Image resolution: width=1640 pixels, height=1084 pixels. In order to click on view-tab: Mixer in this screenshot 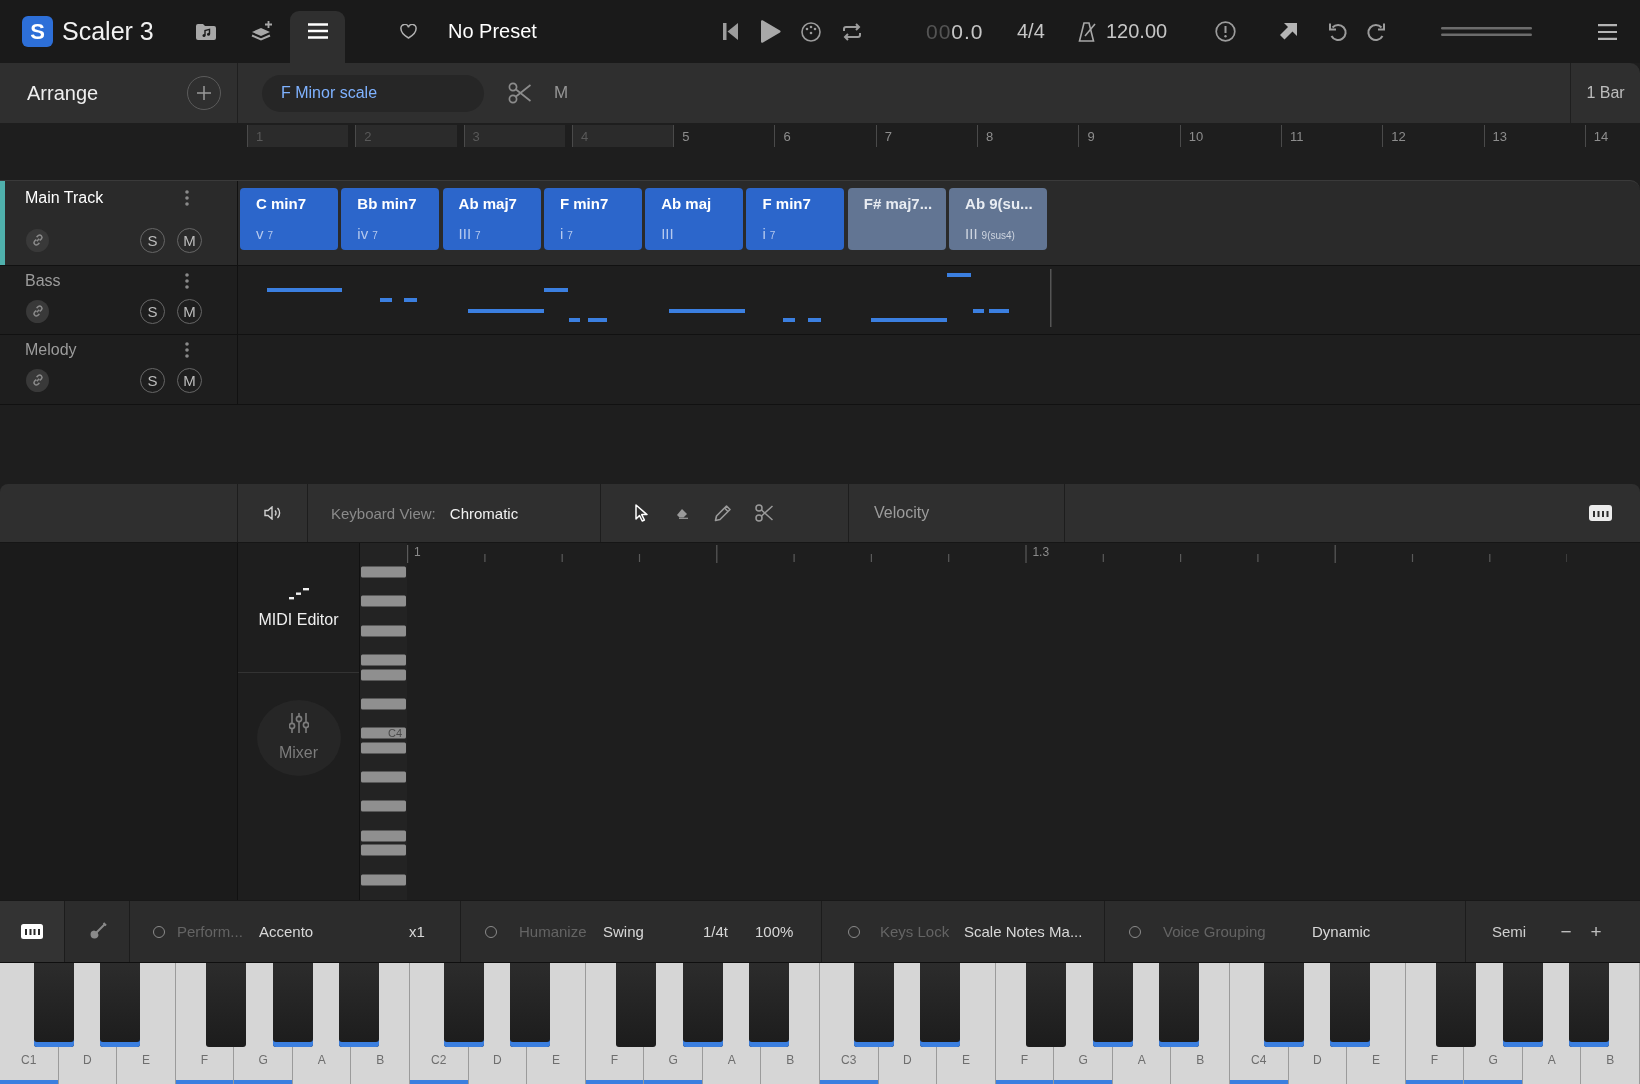, I will do `click(298, 737)`.